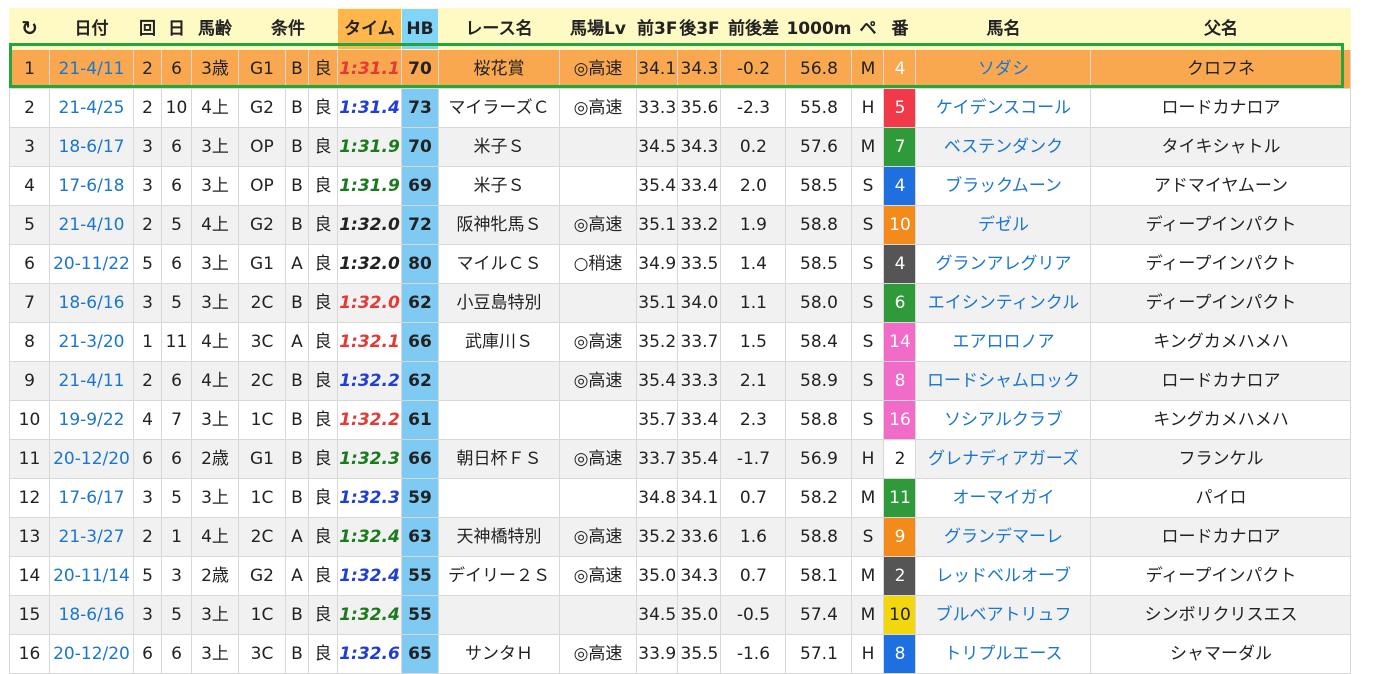  Describe the element at coordinates (176, 29) in the screenshot. I see `col-nichi: 日` at that location.